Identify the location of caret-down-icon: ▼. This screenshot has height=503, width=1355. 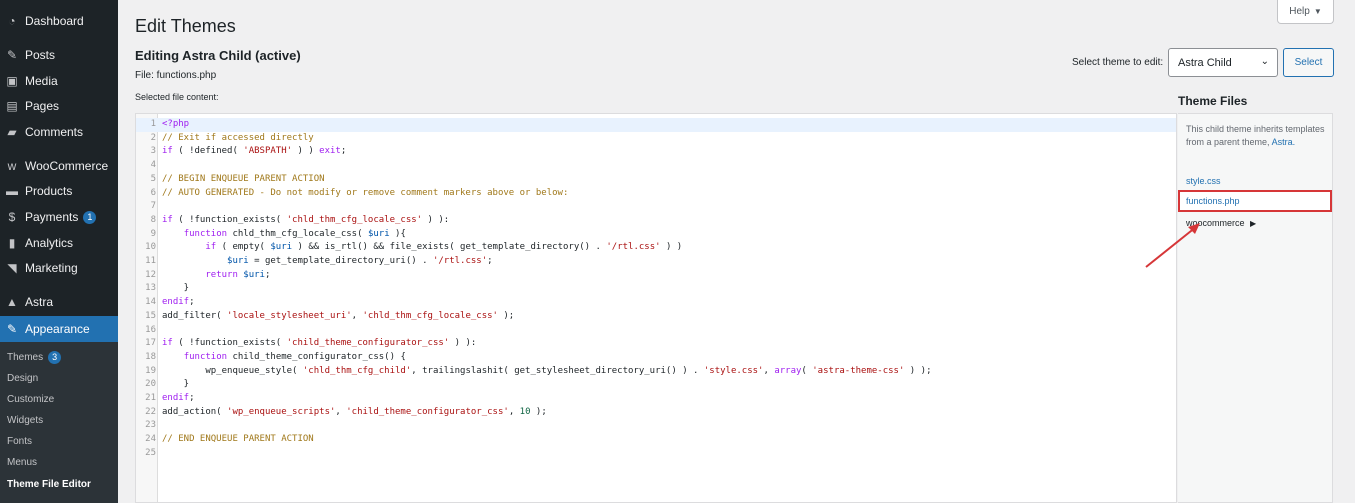
(1317, 11).